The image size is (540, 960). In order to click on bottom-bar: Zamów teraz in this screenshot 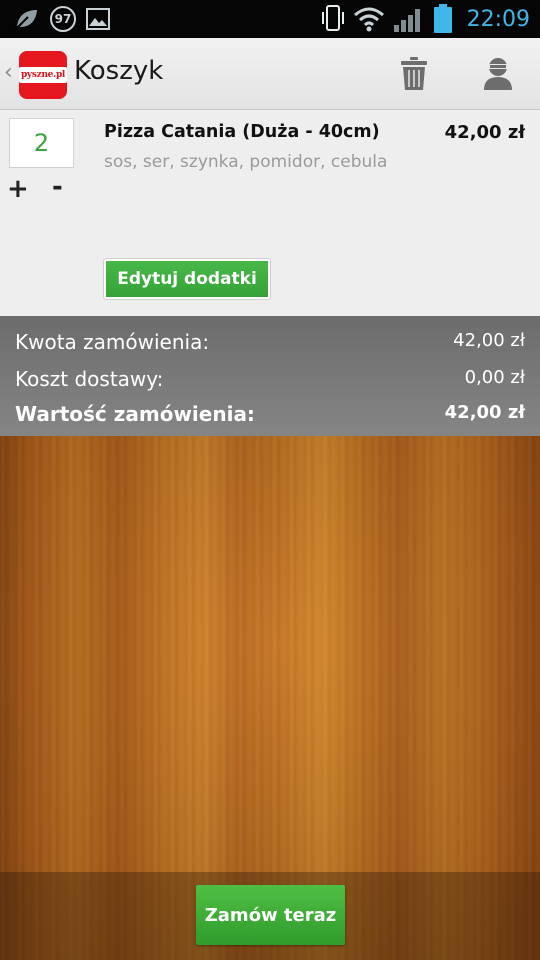, I will do `click(270, 916)`.